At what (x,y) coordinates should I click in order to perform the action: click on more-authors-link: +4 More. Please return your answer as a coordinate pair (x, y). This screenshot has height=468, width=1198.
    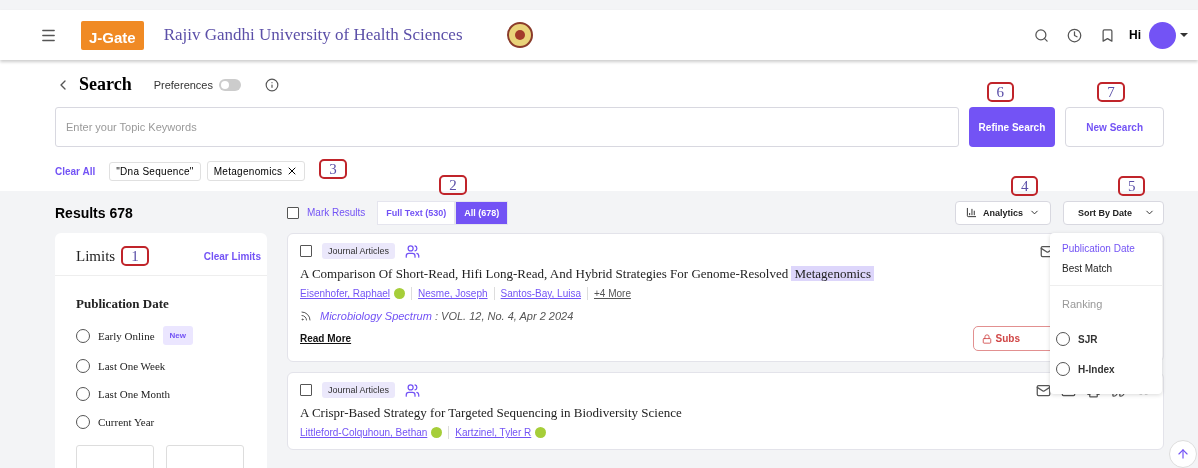
    Looking at the image, I should click on (612, 293).